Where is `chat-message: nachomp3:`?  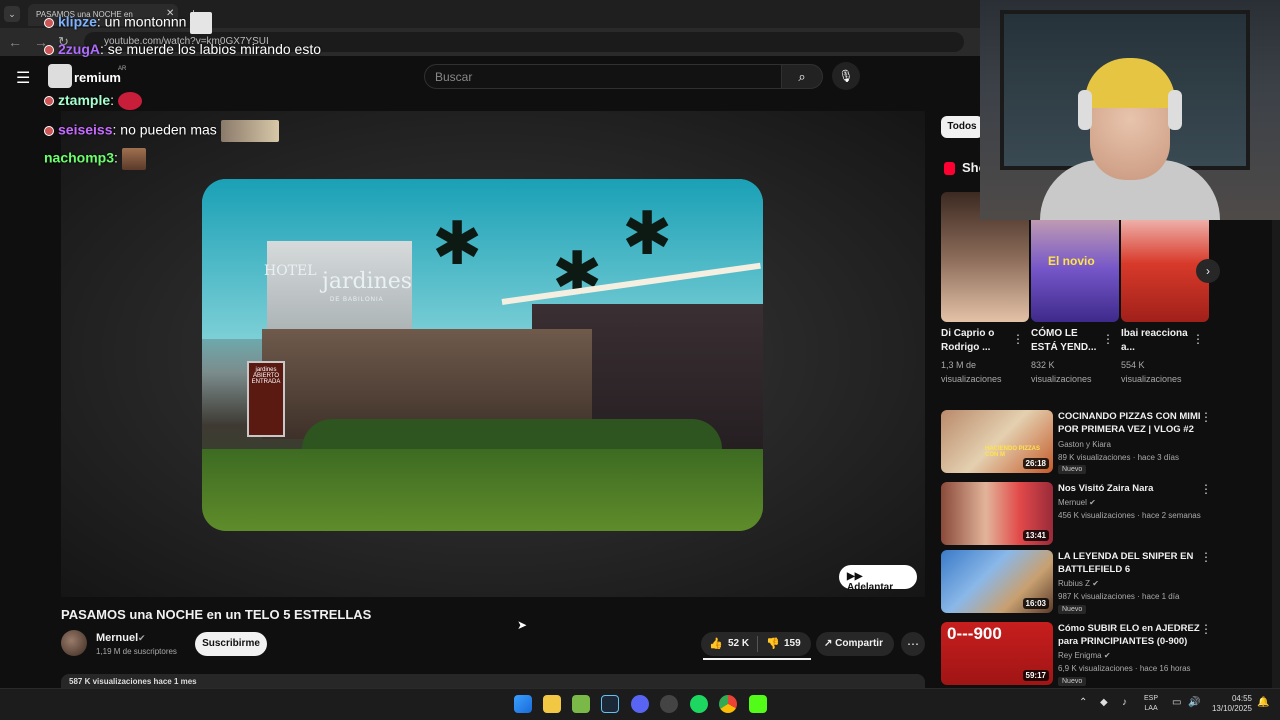 chat-message: nachomp3: is located at coordinates (95, 159).